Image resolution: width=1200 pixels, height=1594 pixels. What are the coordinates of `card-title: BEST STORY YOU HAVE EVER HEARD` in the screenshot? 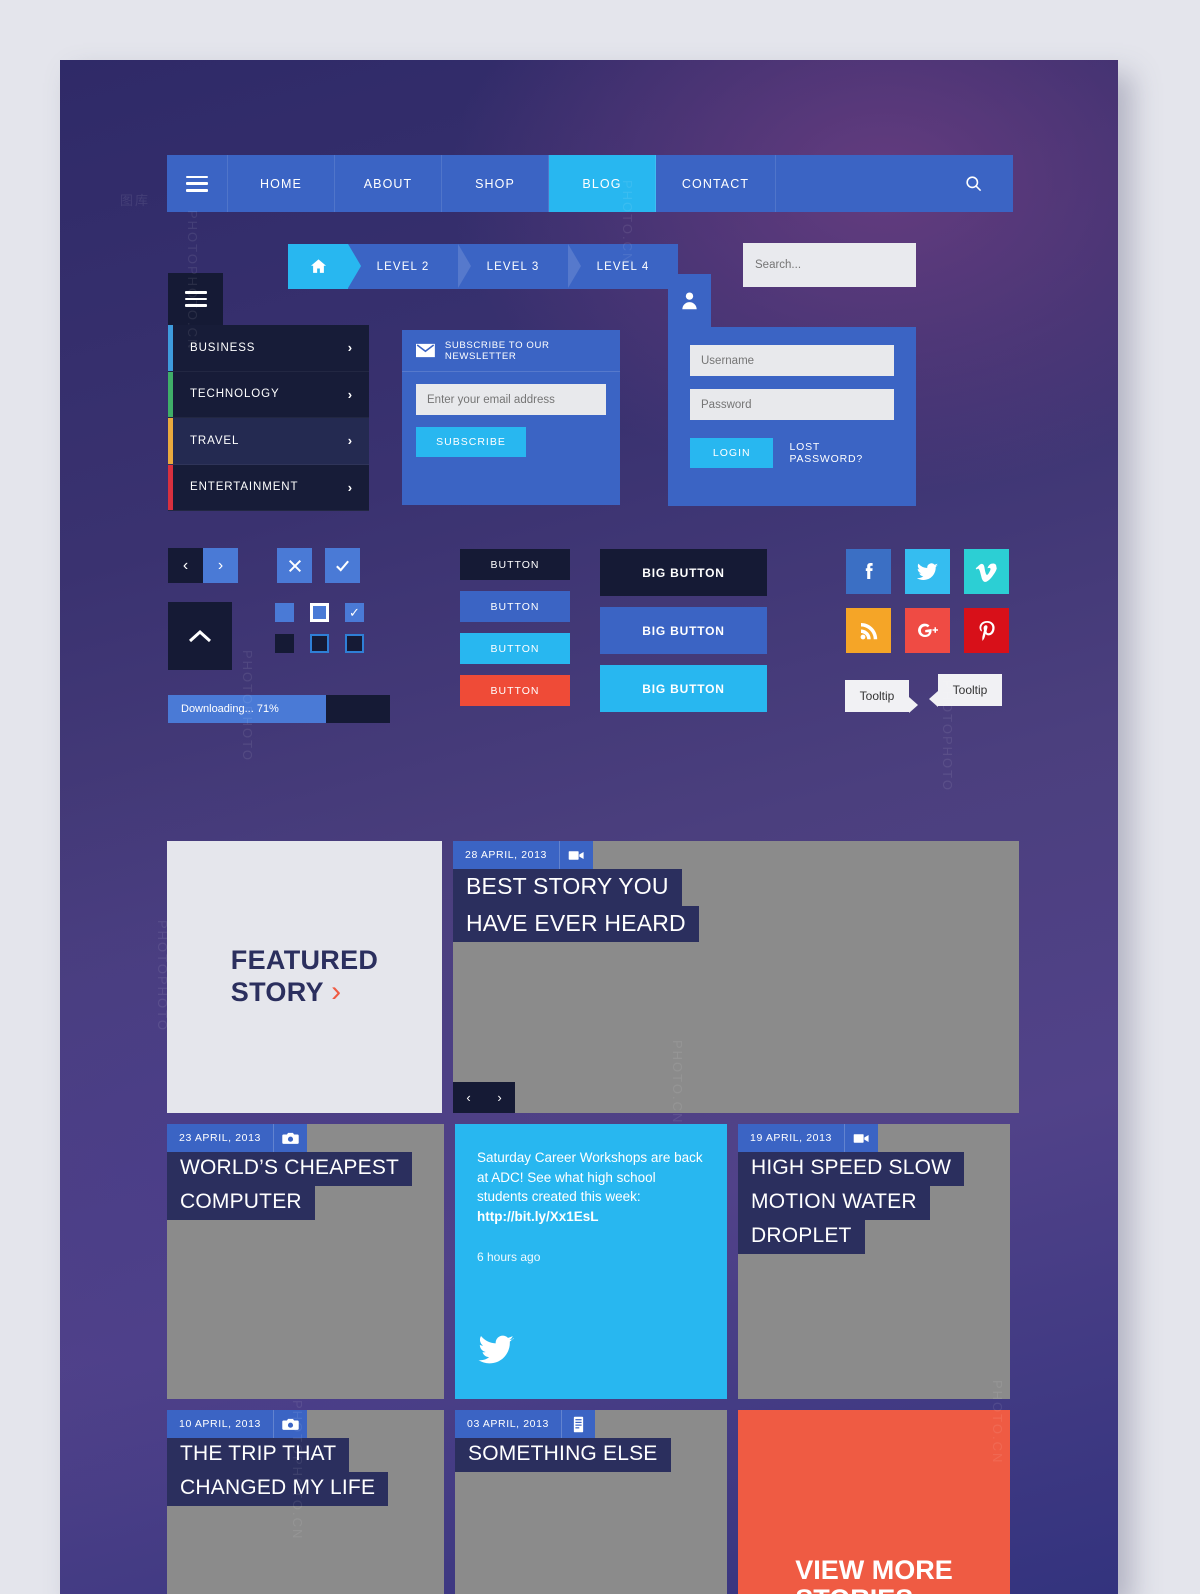 It's located at (576, 906).